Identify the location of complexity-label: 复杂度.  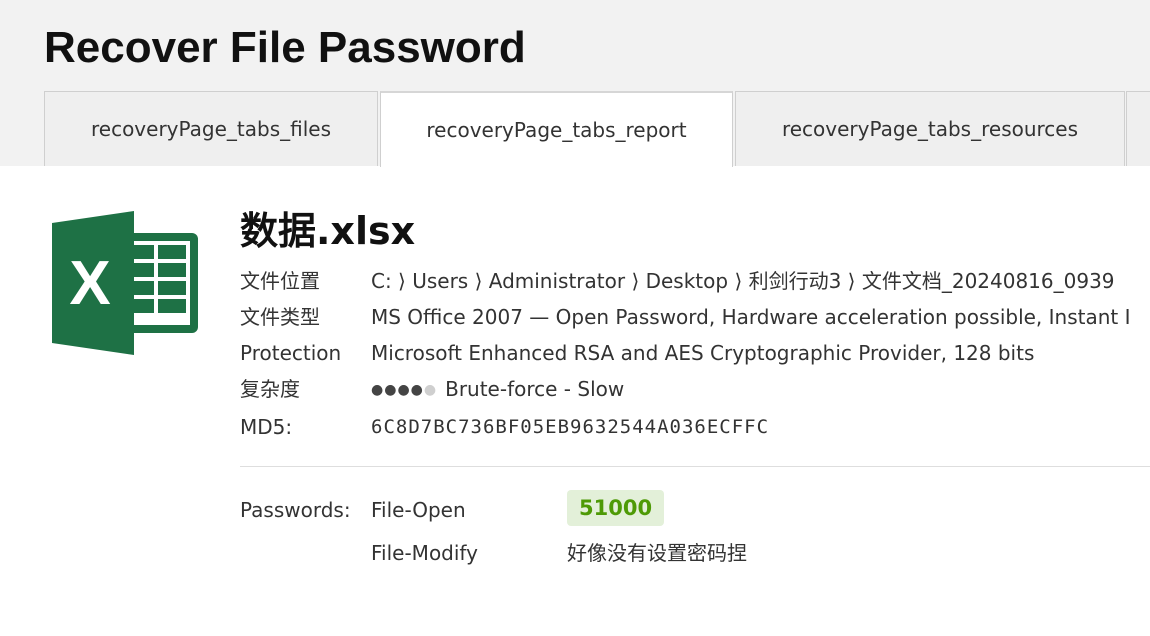
(270, 389).